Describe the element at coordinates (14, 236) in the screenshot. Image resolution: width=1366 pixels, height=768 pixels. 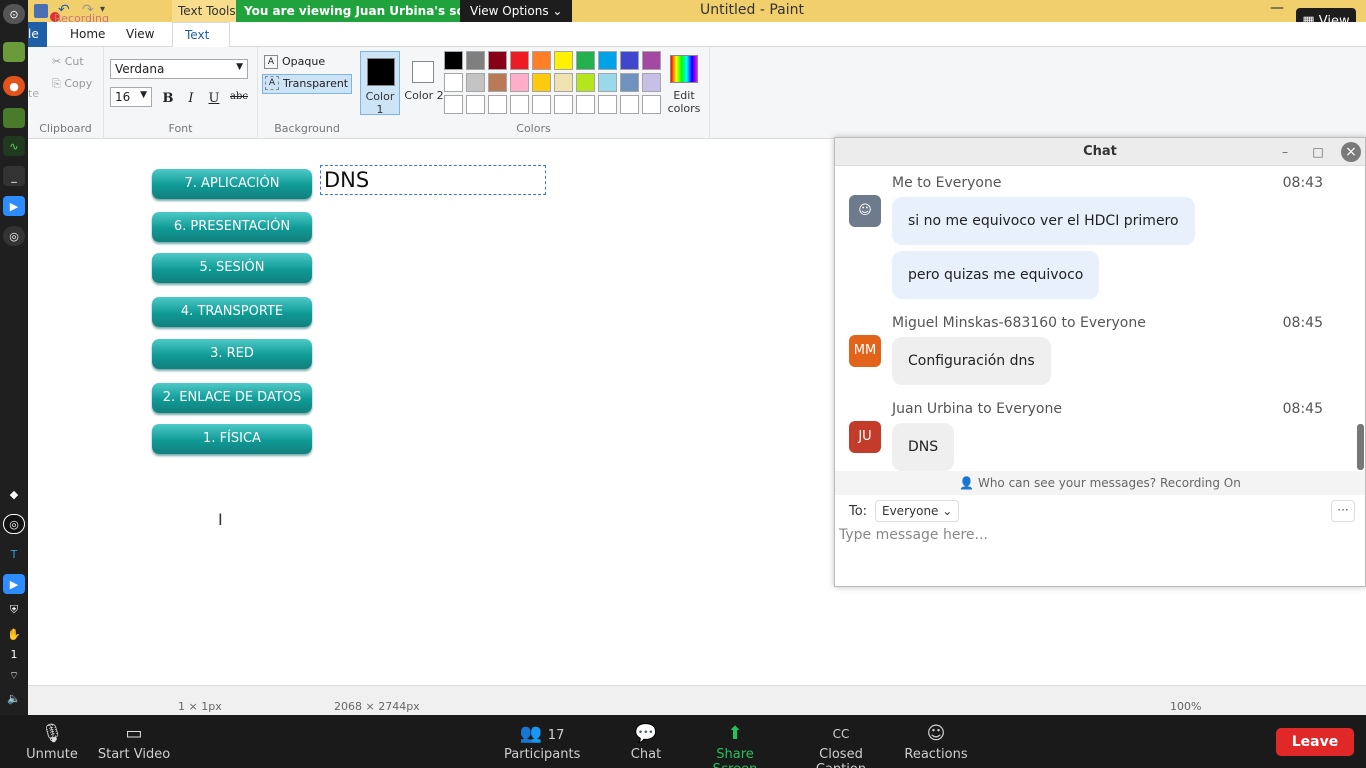
I see `obs-icon: ◎` at that location.